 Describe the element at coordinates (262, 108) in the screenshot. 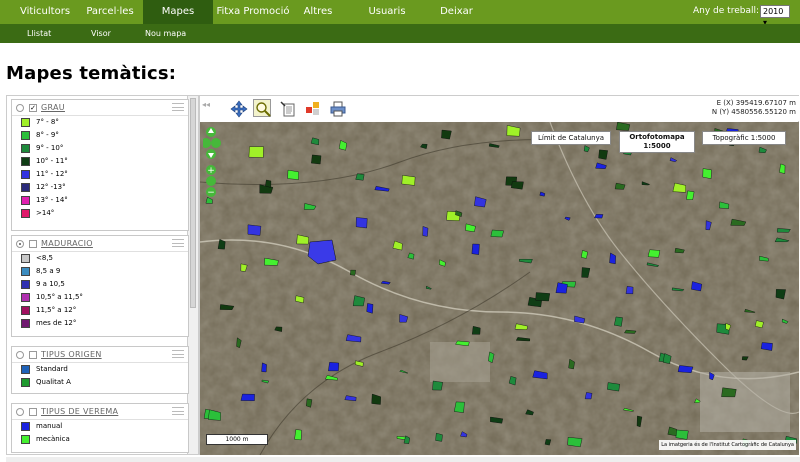

I see `zoom-box-icon` at that location.